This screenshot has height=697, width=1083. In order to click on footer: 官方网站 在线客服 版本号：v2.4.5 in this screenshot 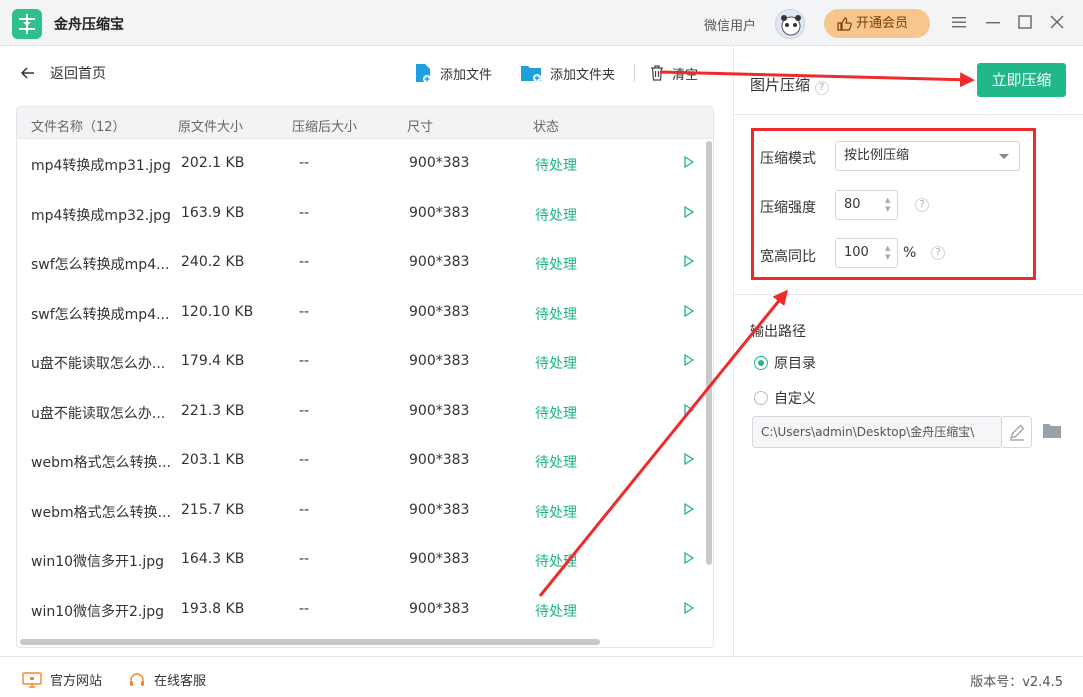, I will do `click(541, 676)`.